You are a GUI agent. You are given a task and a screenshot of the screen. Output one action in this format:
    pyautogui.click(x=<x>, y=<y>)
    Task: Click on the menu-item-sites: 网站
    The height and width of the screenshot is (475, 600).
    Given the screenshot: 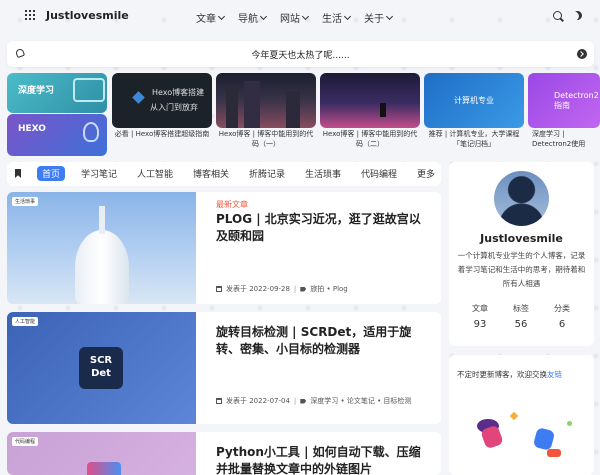 What is the action you would take?
    pyautogui.click(x=295, y=17)
    